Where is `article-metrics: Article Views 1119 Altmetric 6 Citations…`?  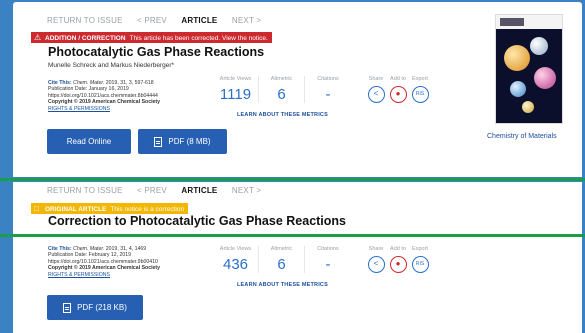 article-metrics: Article Views 1119 Altmetric 6 Citations… is located at coordinates (282, 89).